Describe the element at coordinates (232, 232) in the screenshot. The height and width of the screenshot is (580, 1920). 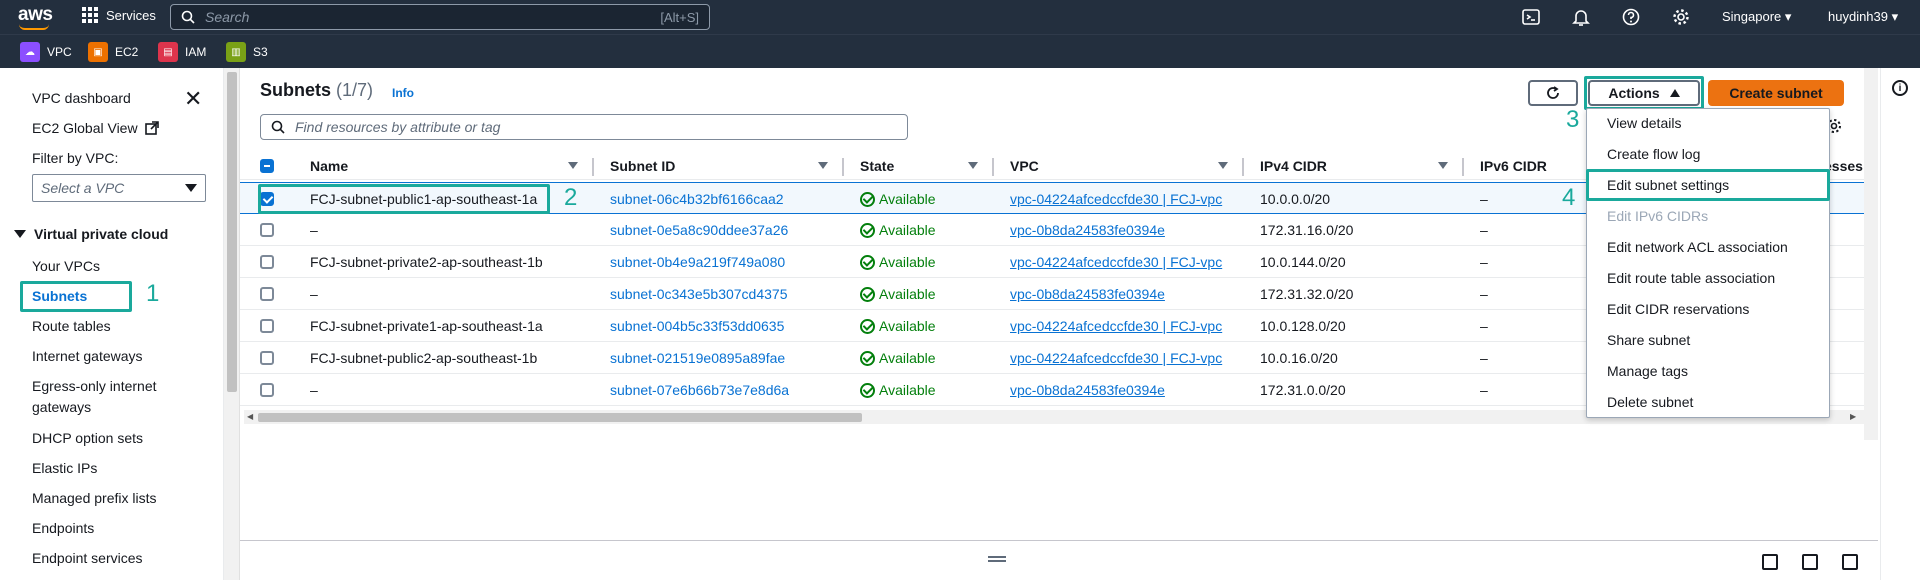
I see `sidebar-scrollbar-thumb` at that location.